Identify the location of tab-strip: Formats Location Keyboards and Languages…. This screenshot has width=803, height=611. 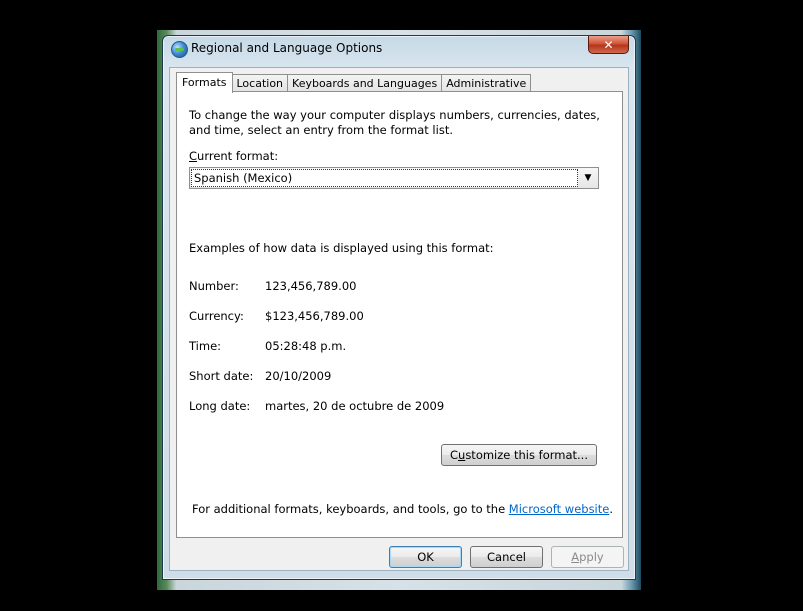
(354, 82).